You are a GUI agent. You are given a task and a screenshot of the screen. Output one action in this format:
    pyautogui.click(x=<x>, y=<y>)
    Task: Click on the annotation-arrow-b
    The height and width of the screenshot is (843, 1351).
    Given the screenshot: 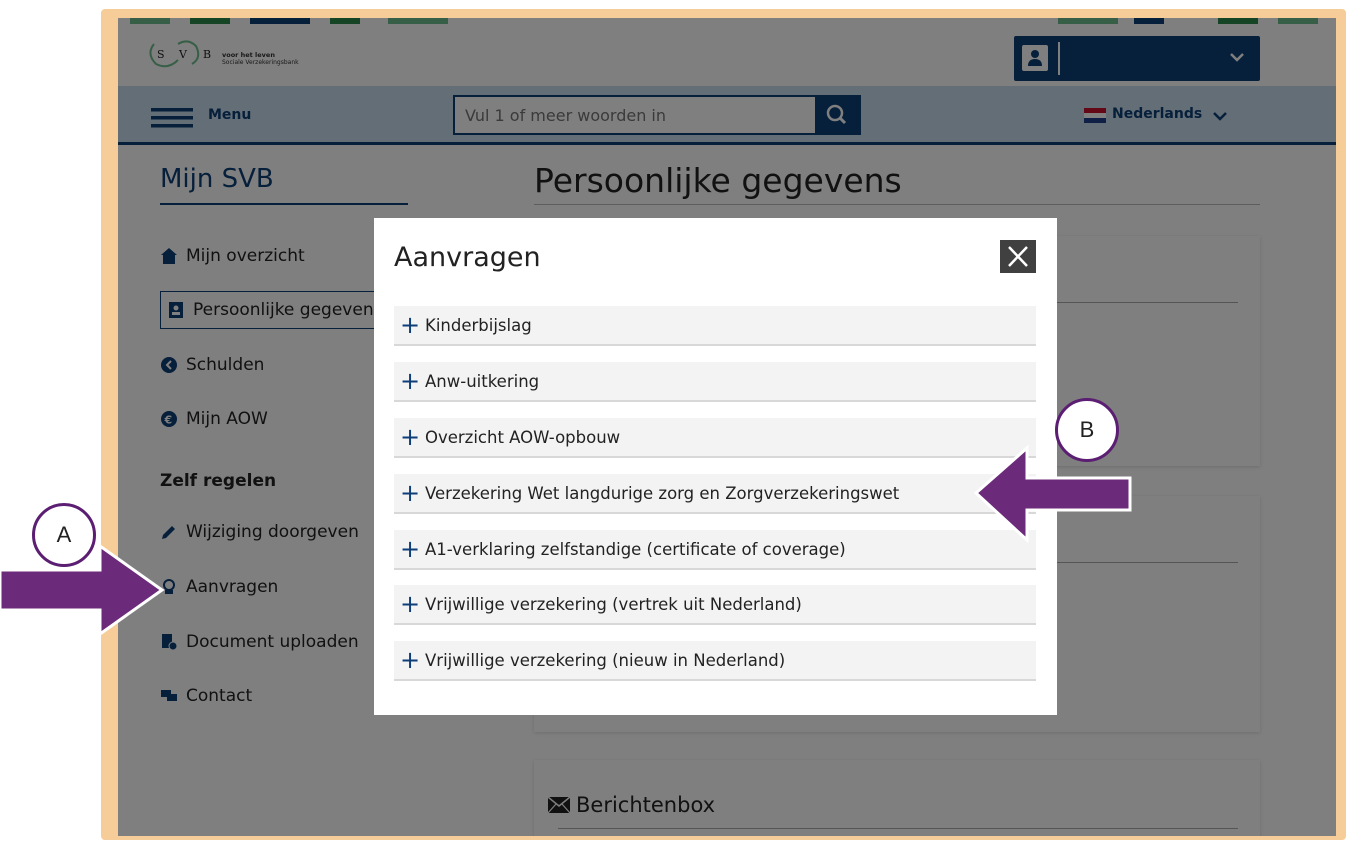 What is the action you would take?
    pyautogui.click(x=1052, y=494)
    